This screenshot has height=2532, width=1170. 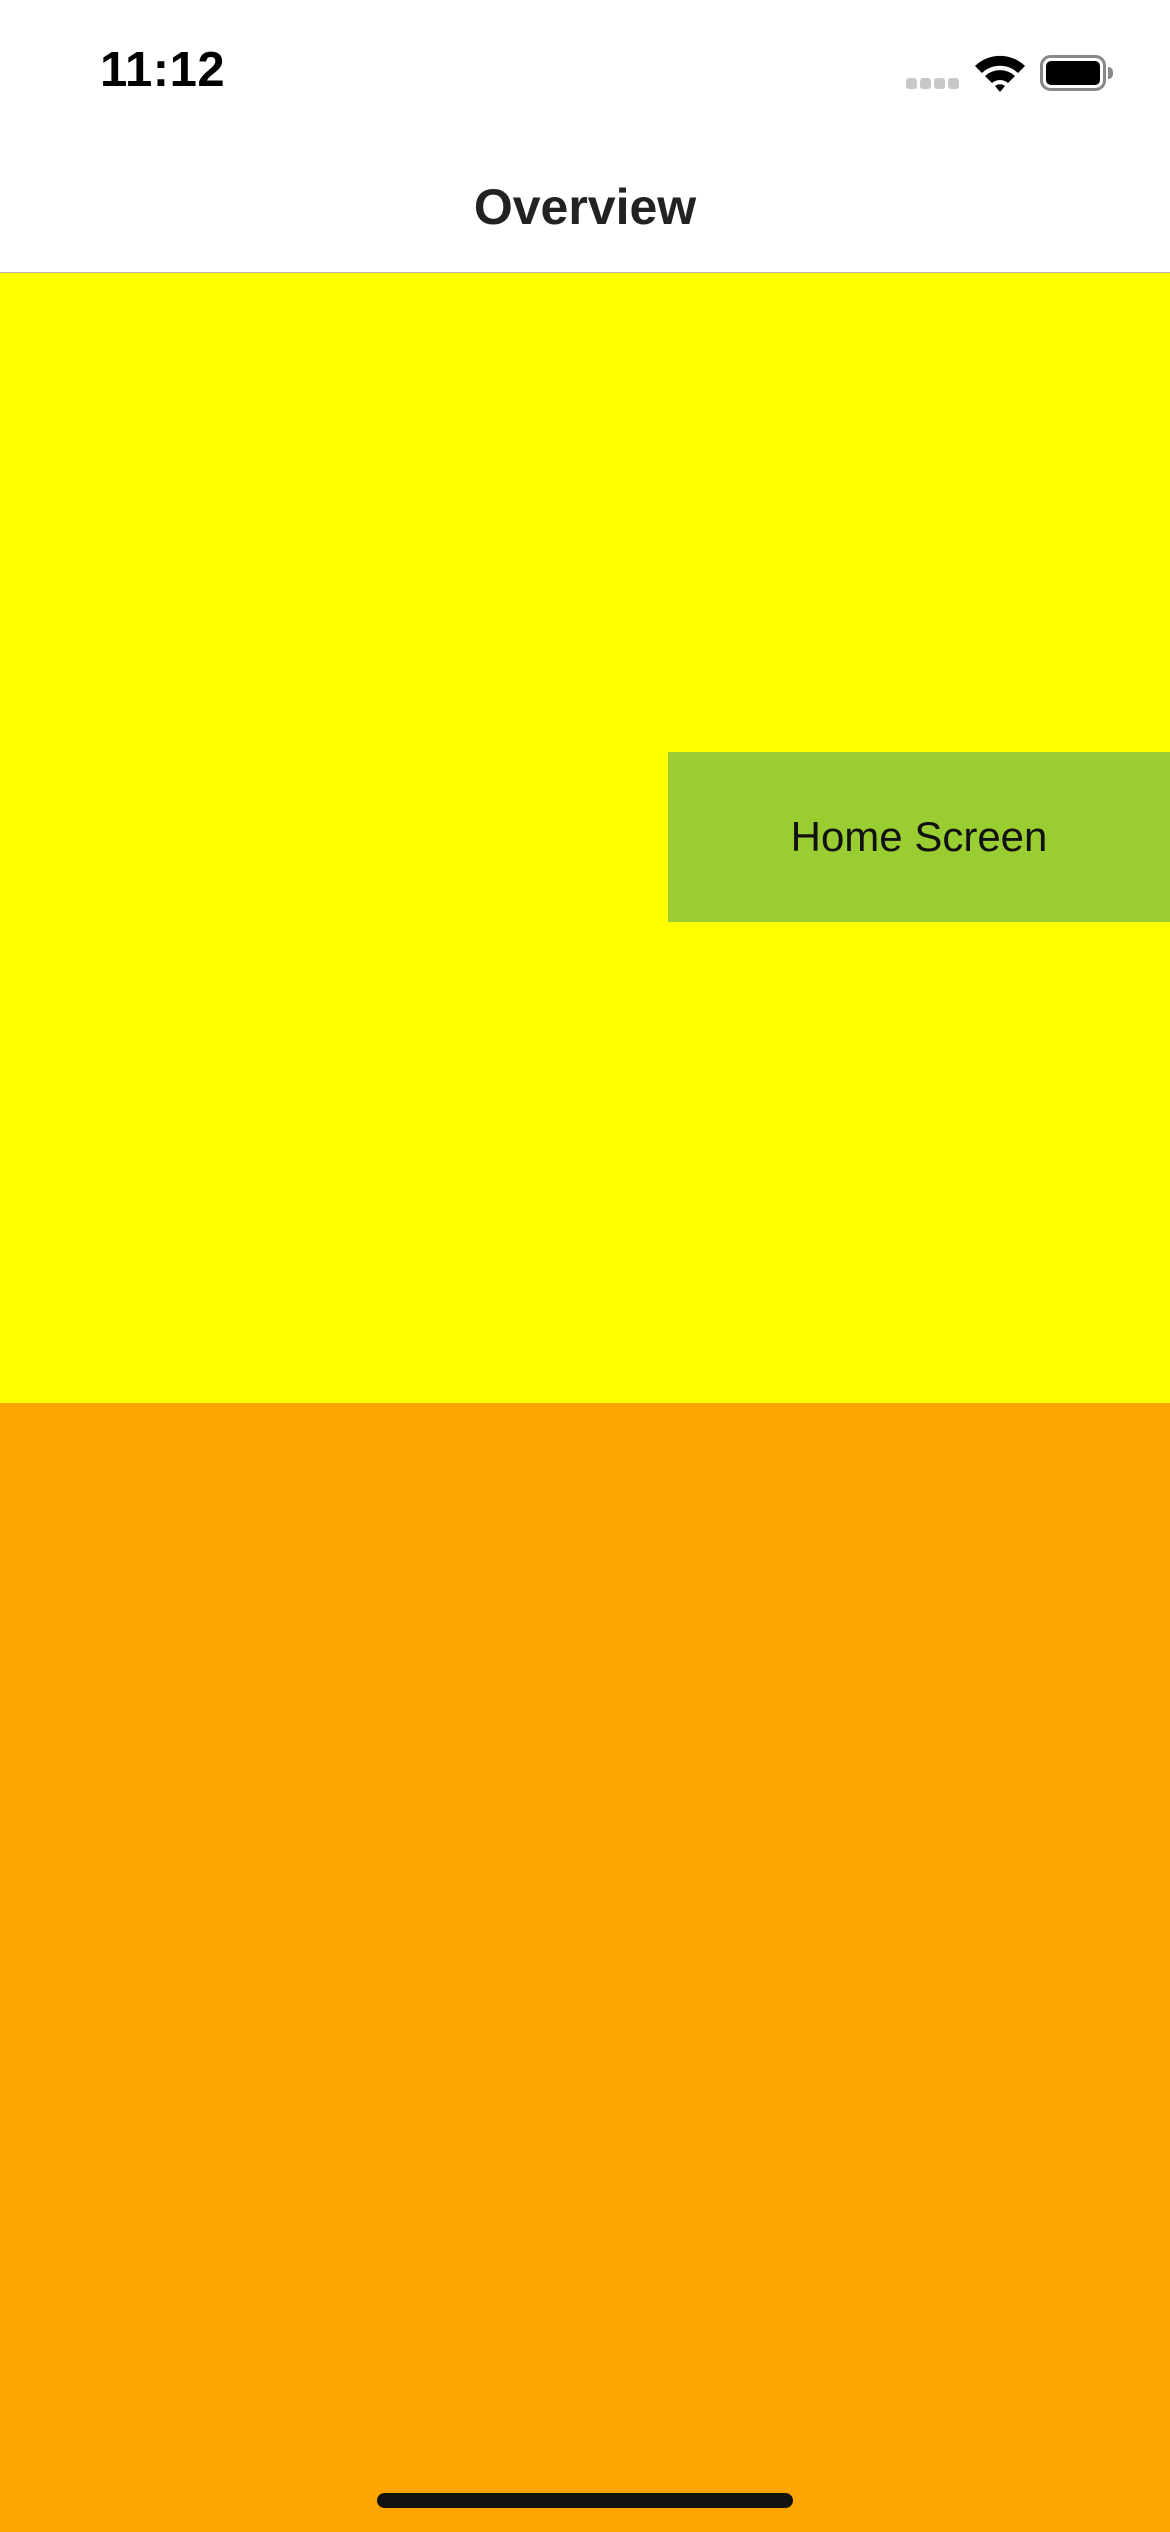 I want to click on navigation-bar: Overview, so click(x=585, y=206).